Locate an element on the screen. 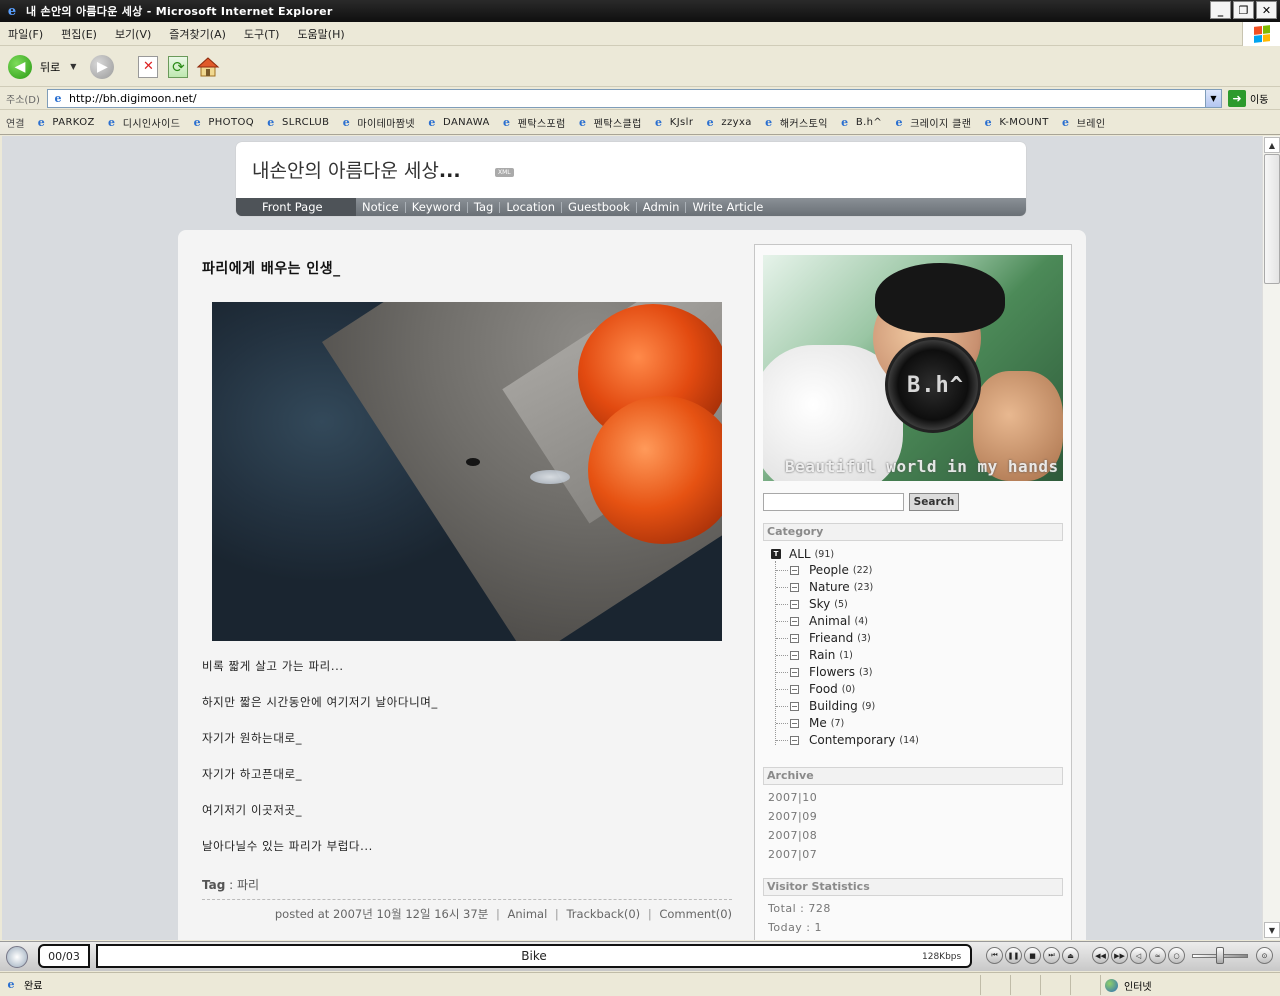 This screenshot has width=1280, height=996. nav-notice: Notice is located at coordinates (380, 207).